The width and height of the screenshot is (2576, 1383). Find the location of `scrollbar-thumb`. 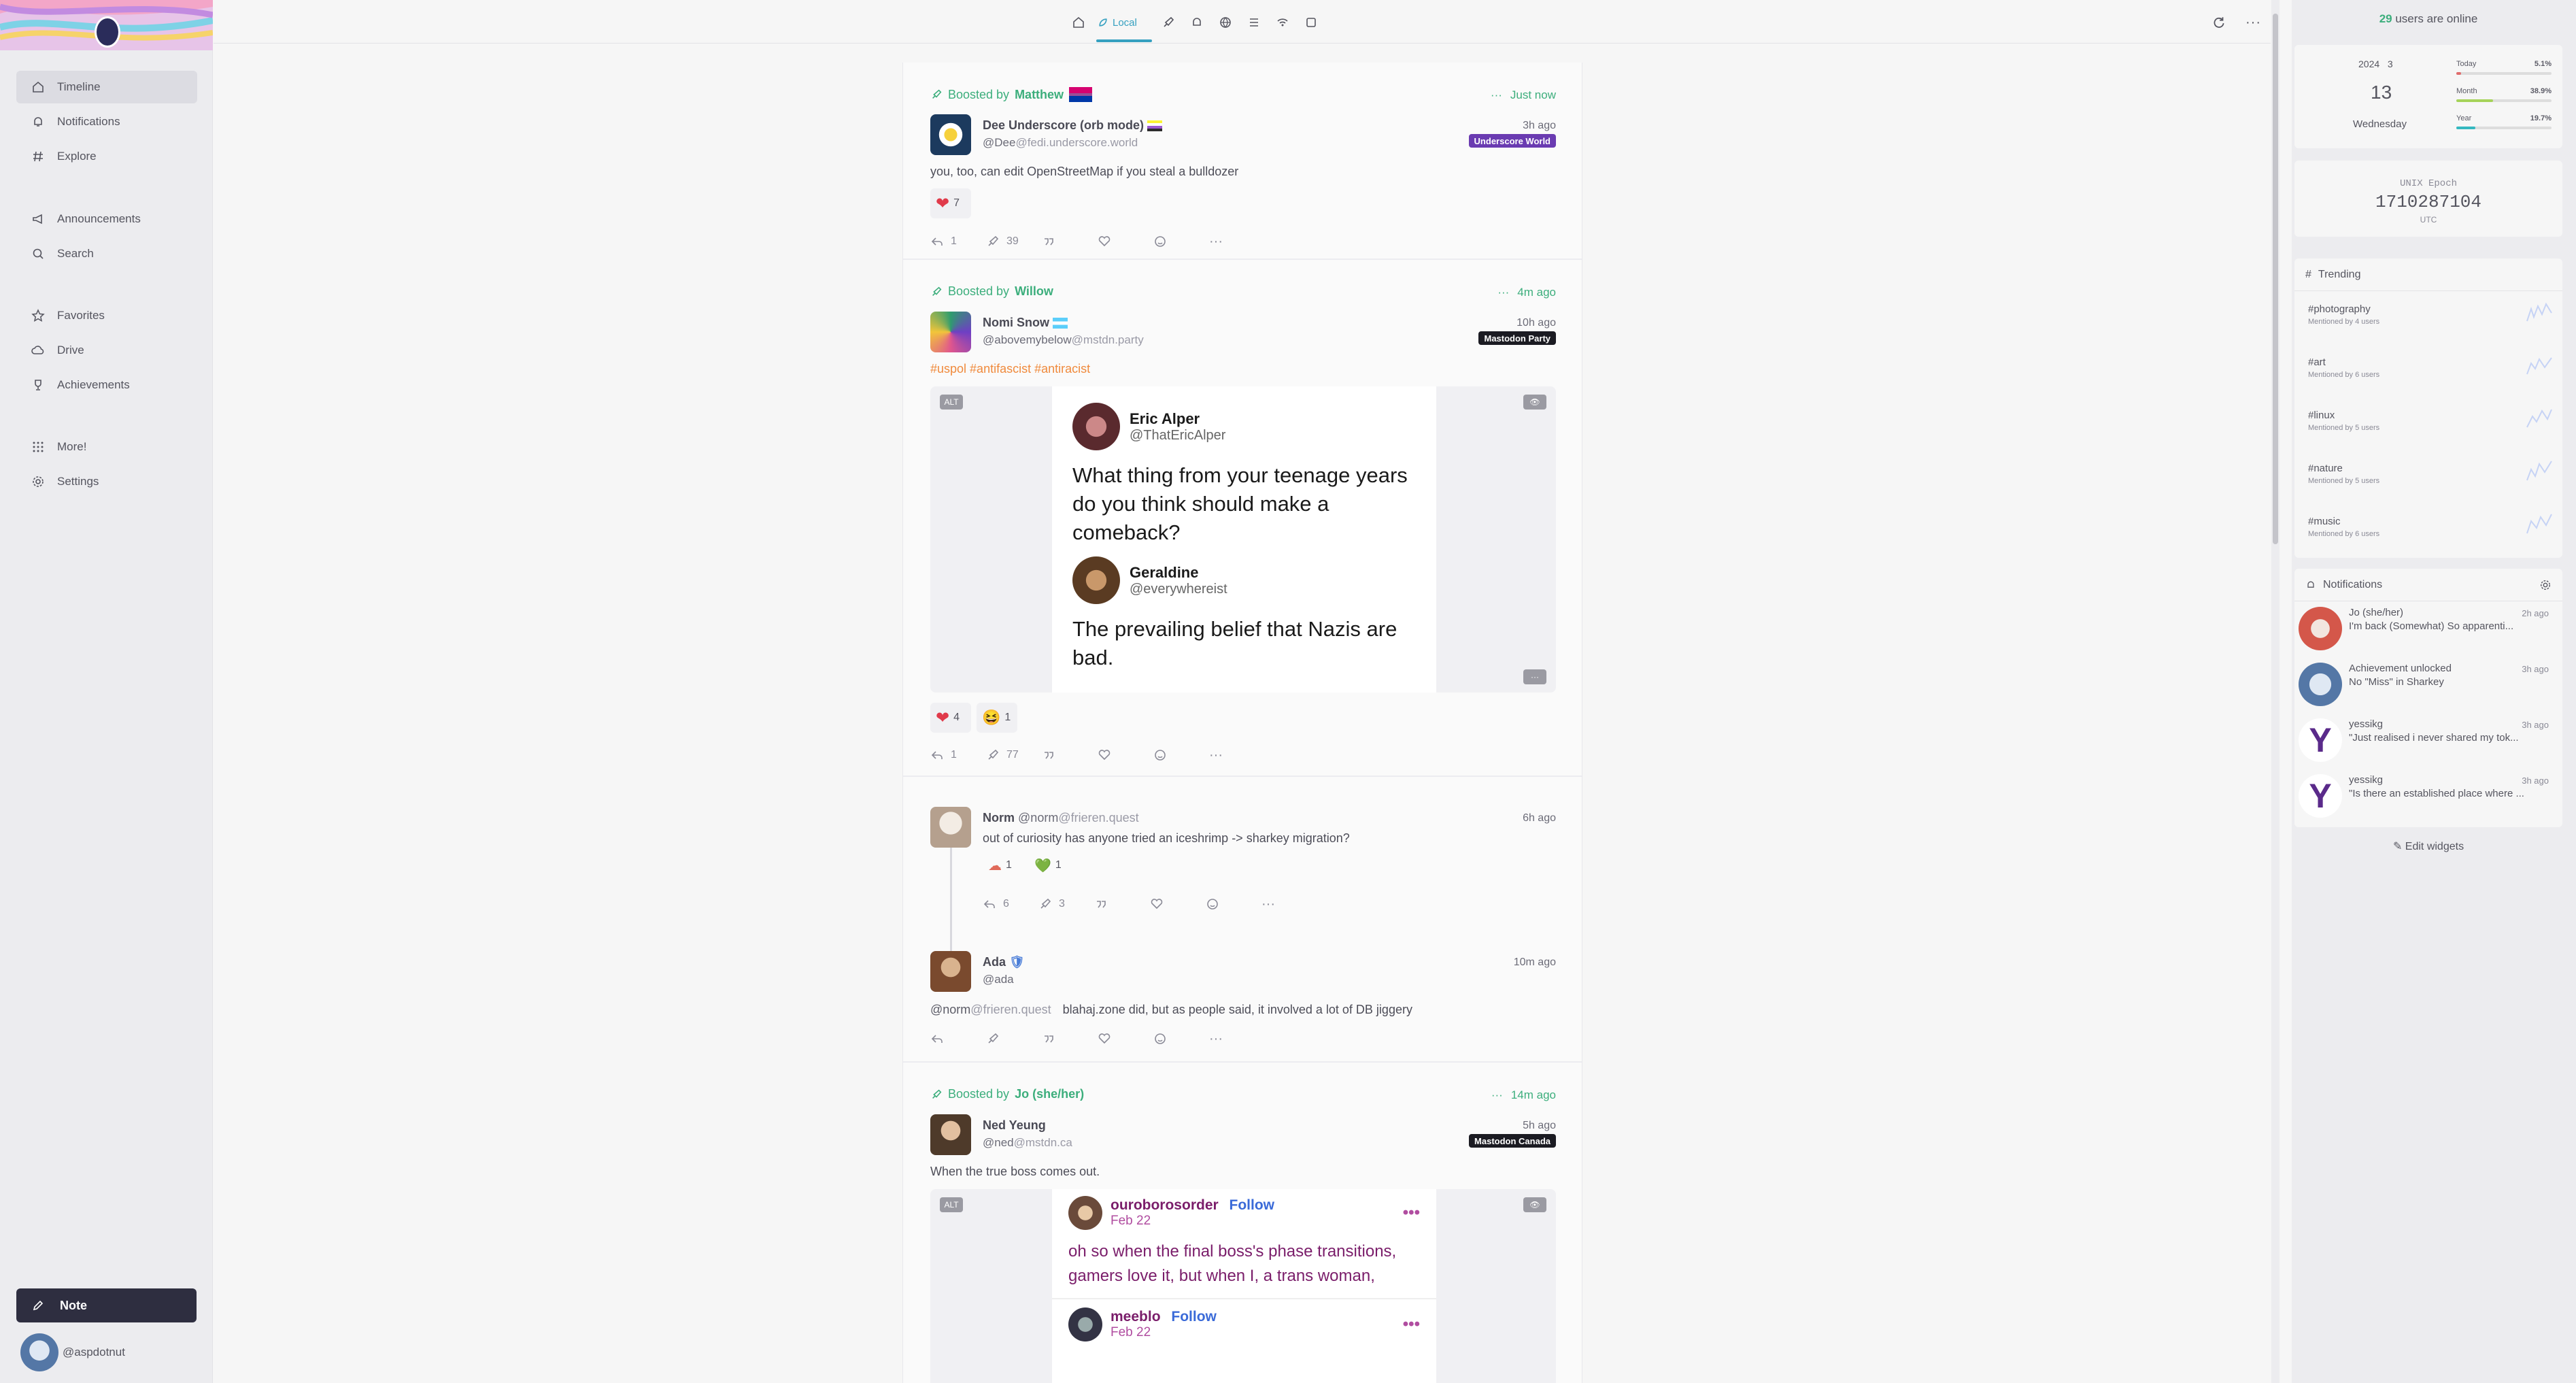

scrollbar-thumb is located at coordinates (2275, 279).